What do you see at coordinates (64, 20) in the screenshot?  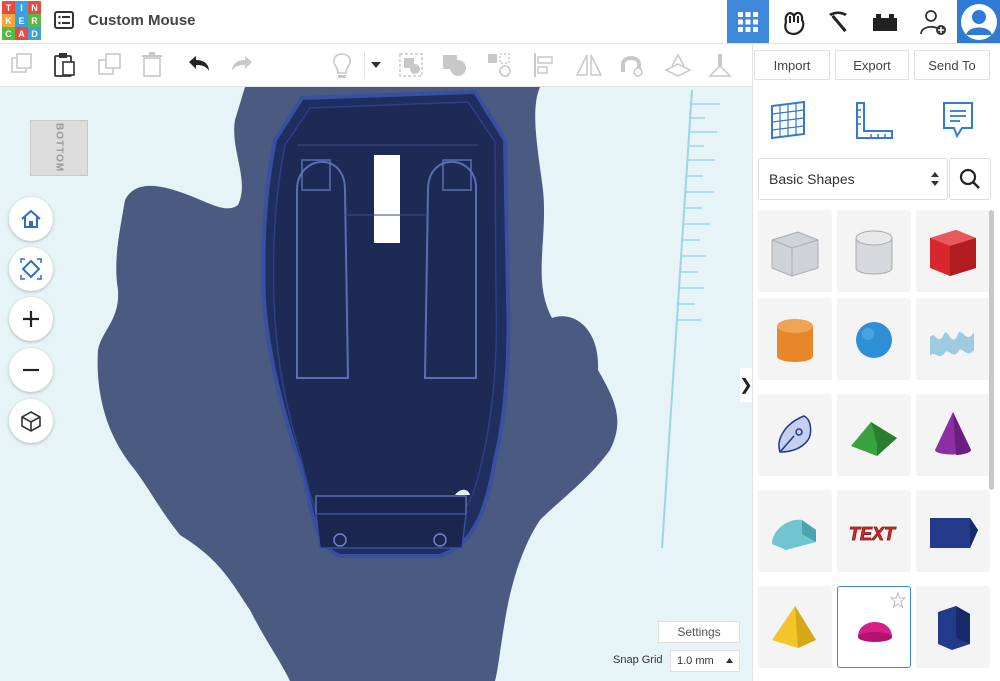 I see `design-list-icon` at bounding box center [64, 20].